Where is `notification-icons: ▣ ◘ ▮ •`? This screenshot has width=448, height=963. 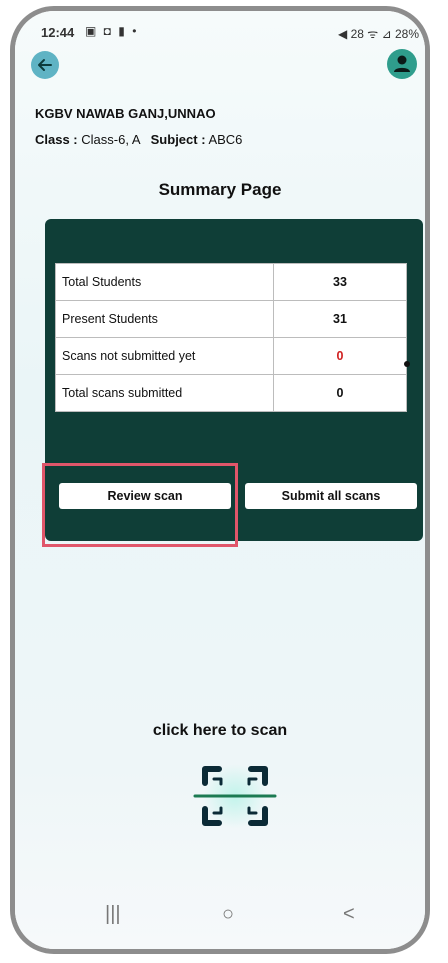 notification-icons: ▣ ◘ ▮ • is located at coordinates (112, 31).